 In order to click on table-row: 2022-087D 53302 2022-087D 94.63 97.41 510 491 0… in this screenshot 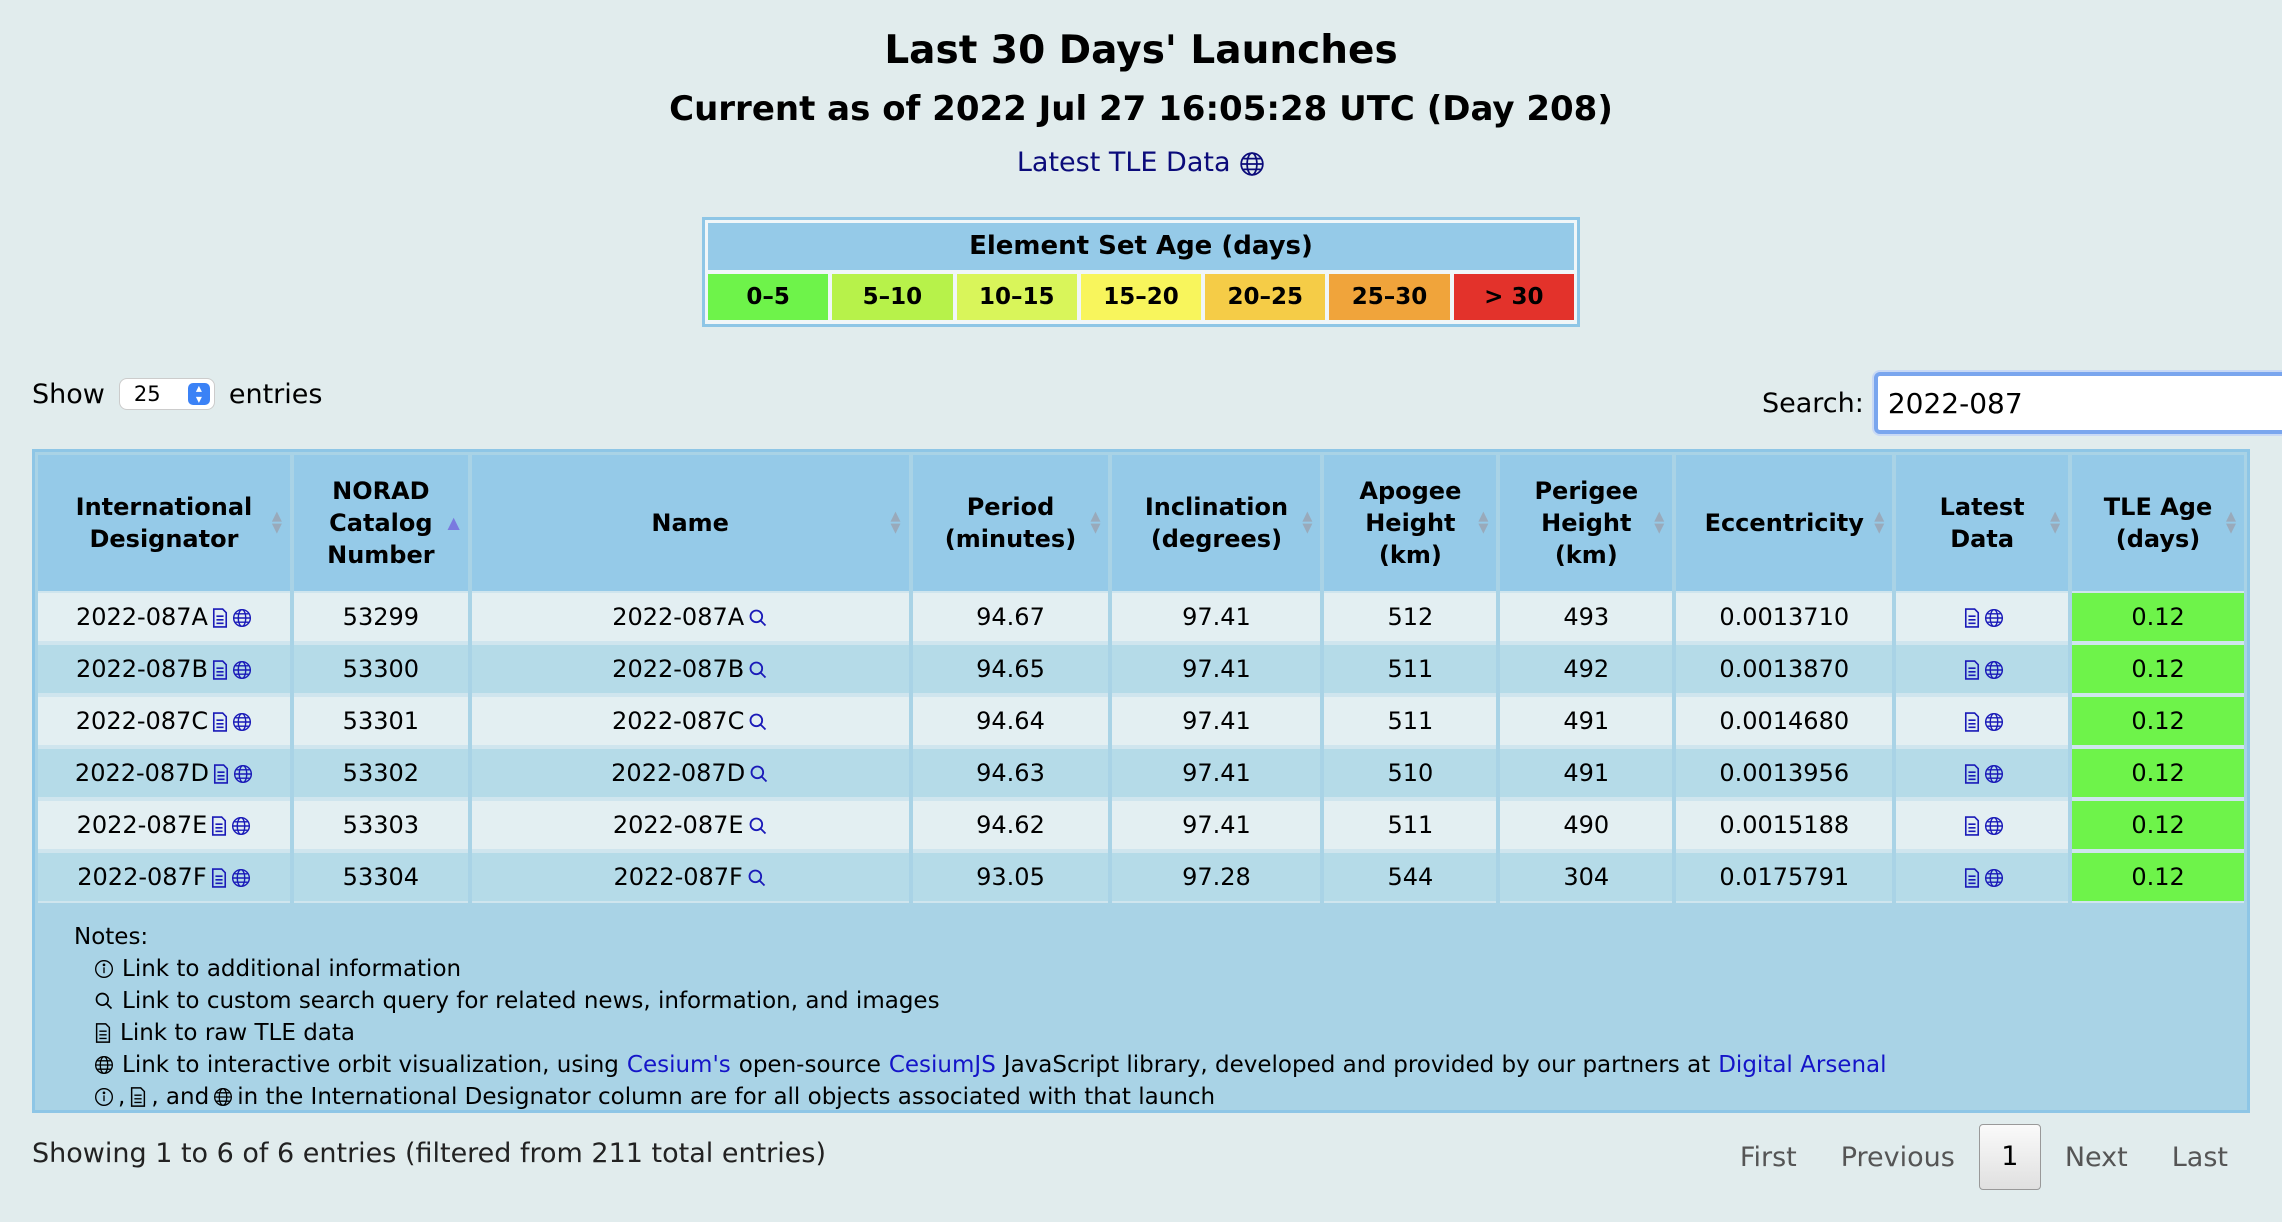, I will do `click(1141, 773)`.